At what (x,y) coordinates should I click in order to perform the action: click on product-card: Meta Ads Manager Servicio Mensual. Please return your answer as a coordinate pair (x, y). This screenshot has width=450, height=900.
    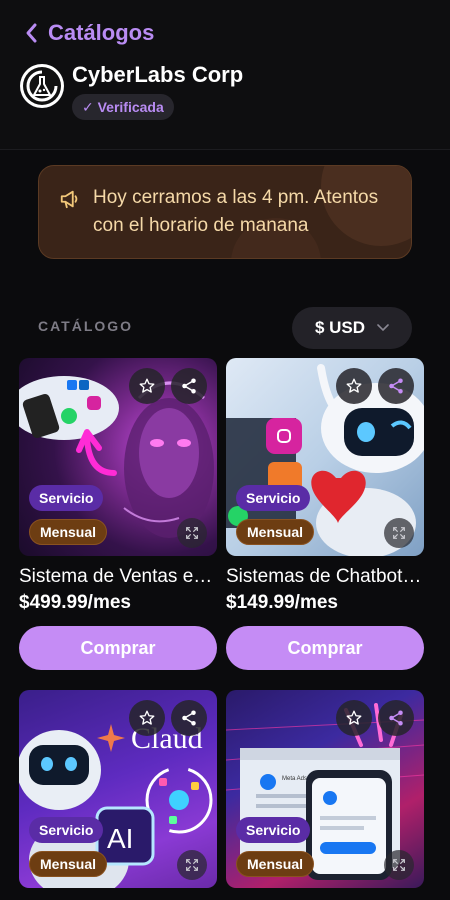
    Looking at the image, I should click on (325, 789).